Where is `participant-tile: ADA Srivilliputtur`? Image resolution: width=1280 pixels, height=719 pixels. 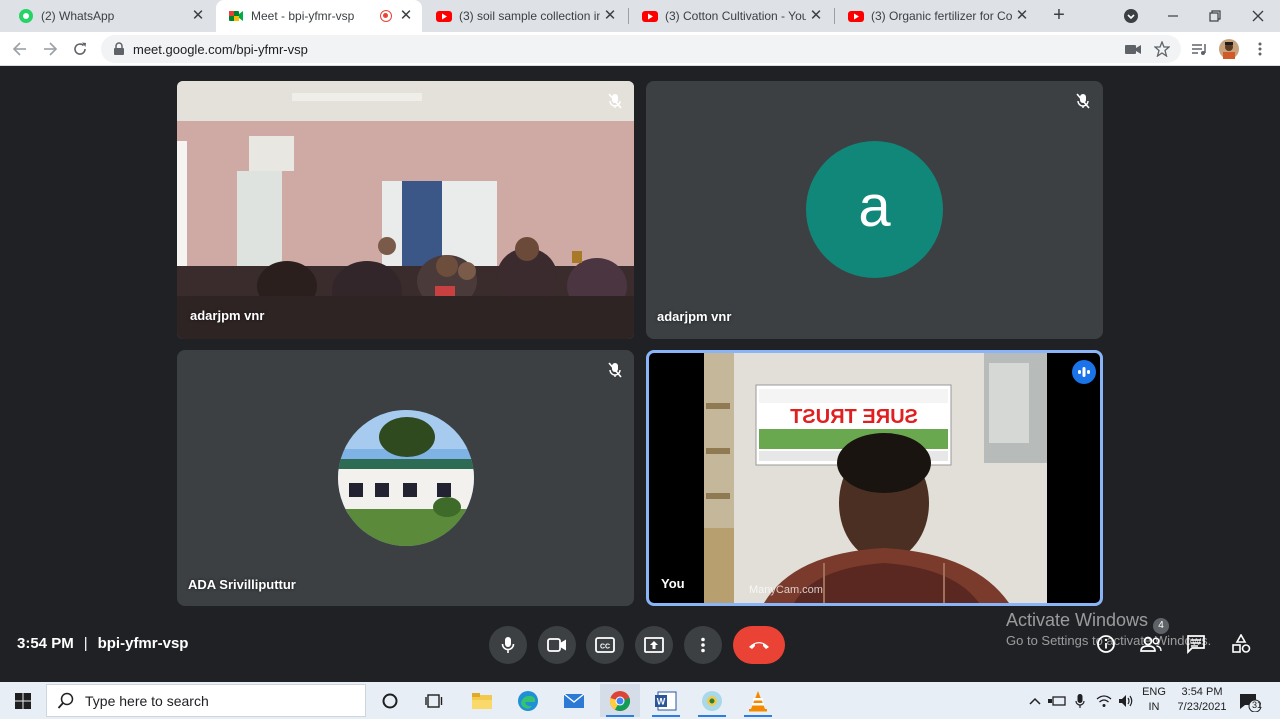 participant-tile: ADA Srivilliputtur is located at coordinates (405, 478).